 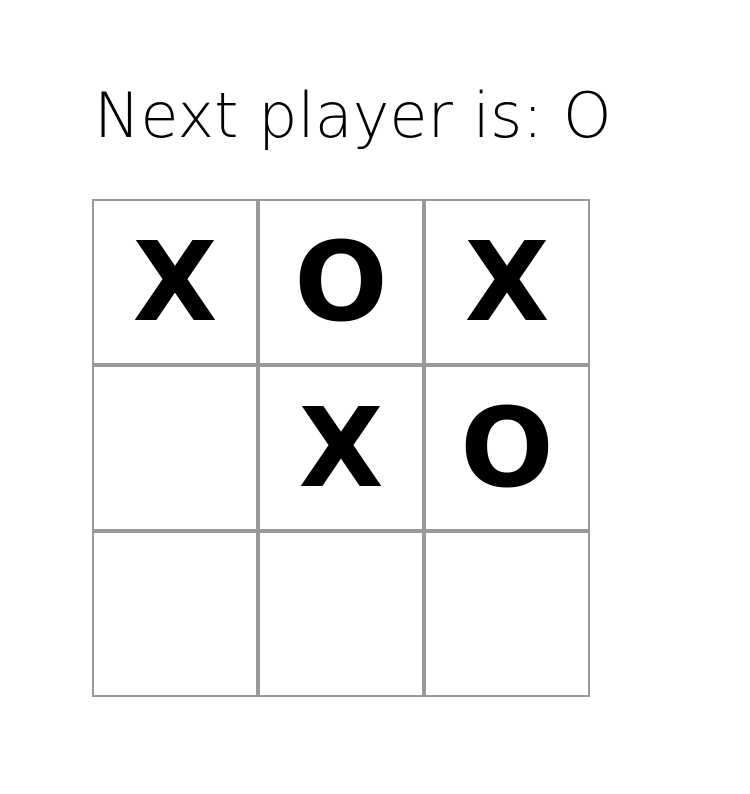 I want to click on board-square-0: X, so click(x=175, y=282).